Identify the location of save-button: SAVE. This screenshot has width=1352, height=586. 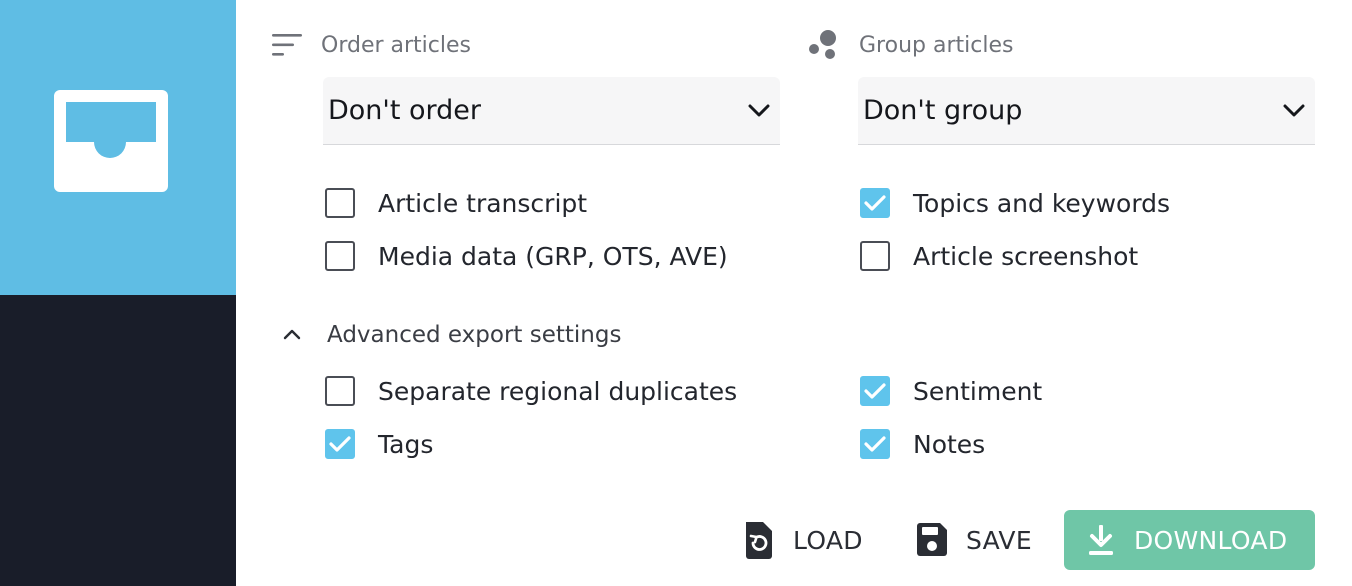
(973, 540).